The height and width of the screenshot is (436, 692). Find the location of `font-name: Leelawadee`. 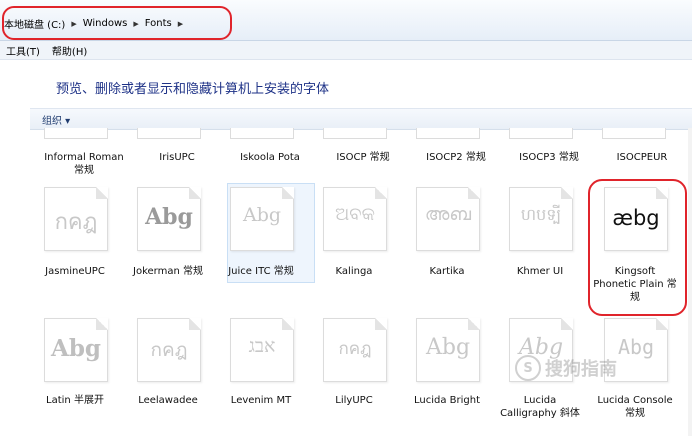

font-name: Leelawadee is located at coordinates (168, 400).